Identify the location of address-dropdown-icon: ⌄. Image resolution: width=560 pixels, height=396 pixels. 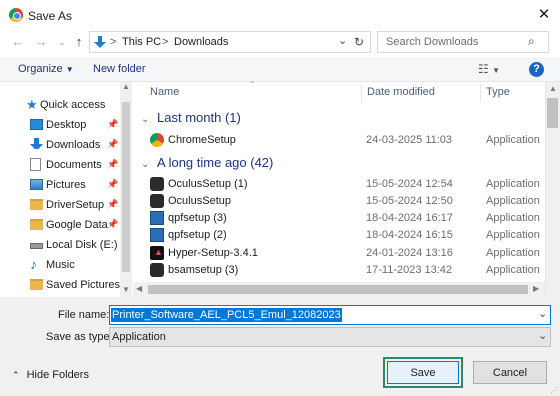
(342, 40).